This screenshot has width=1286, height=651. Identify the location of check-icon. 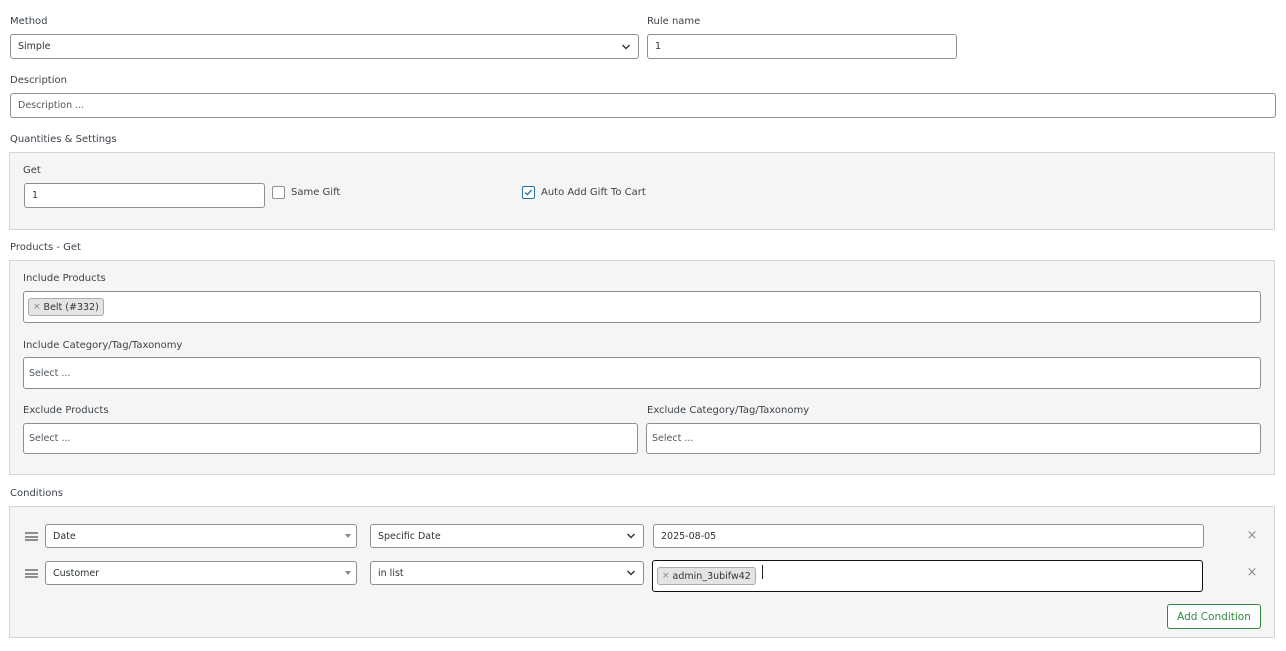
(528, 192).